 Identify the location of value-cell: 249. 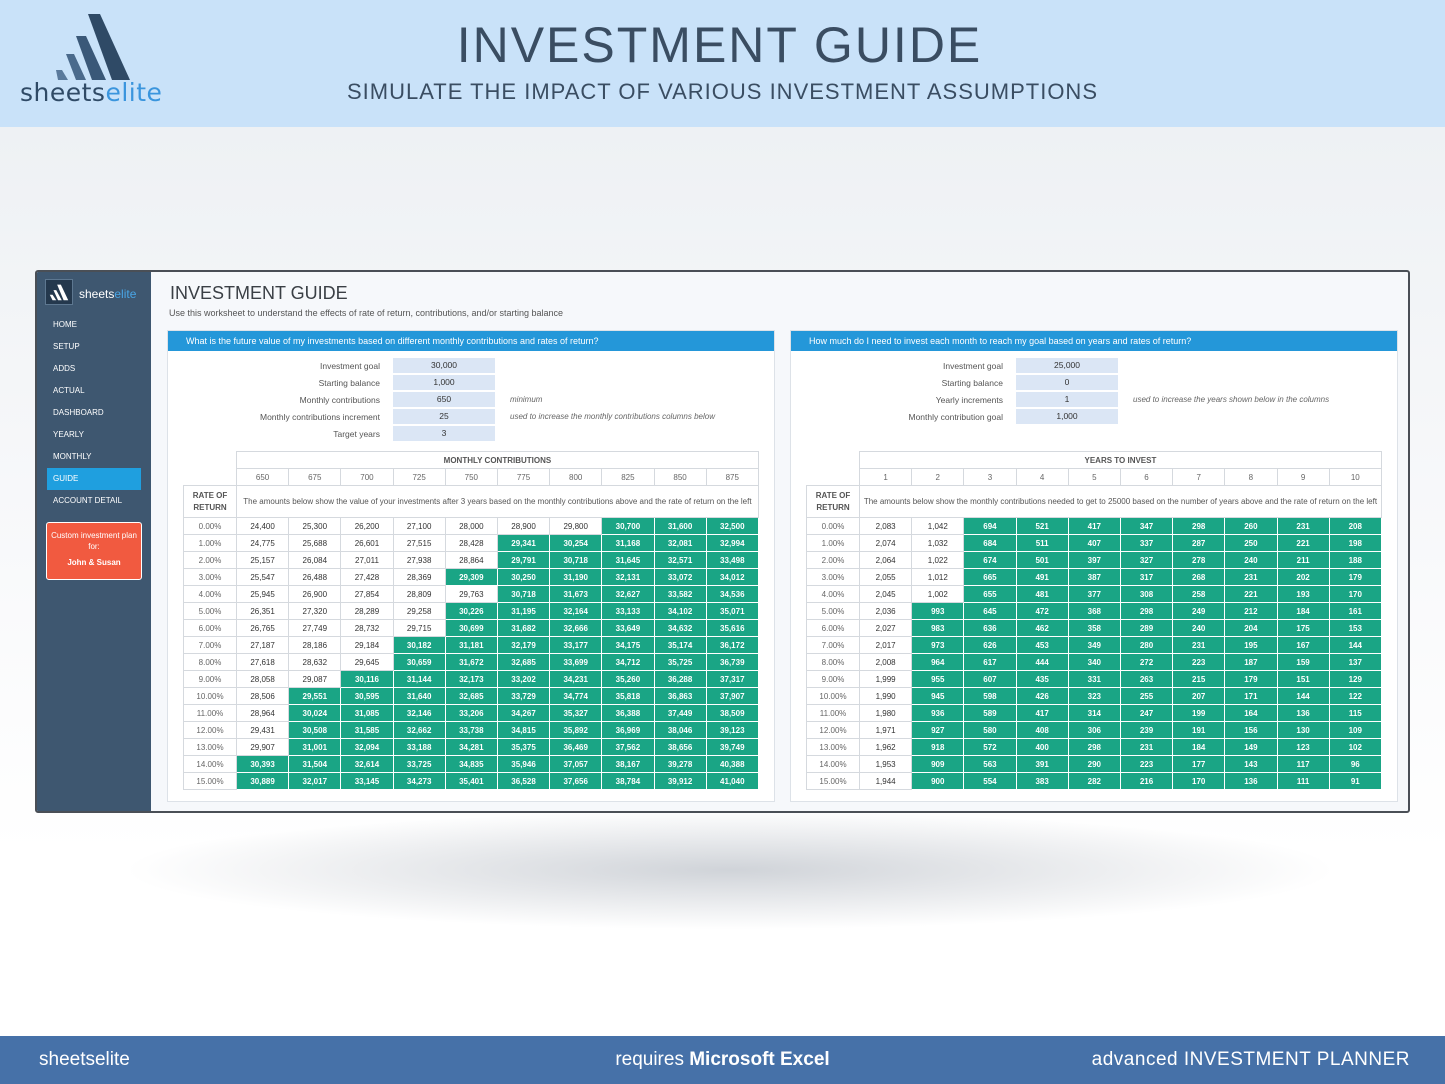
(1199, 611).